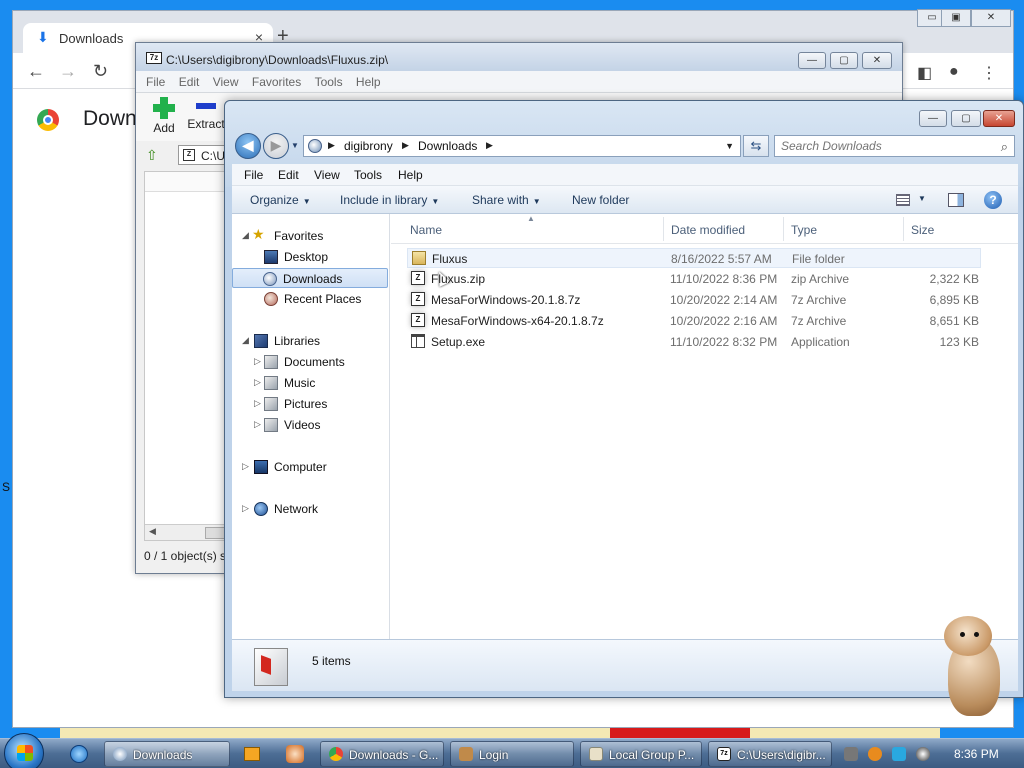 Image resolution: width=1024 pixels, height=768 pixels. I want to click on share-with-button: Share with ▼, so click(506, 200).